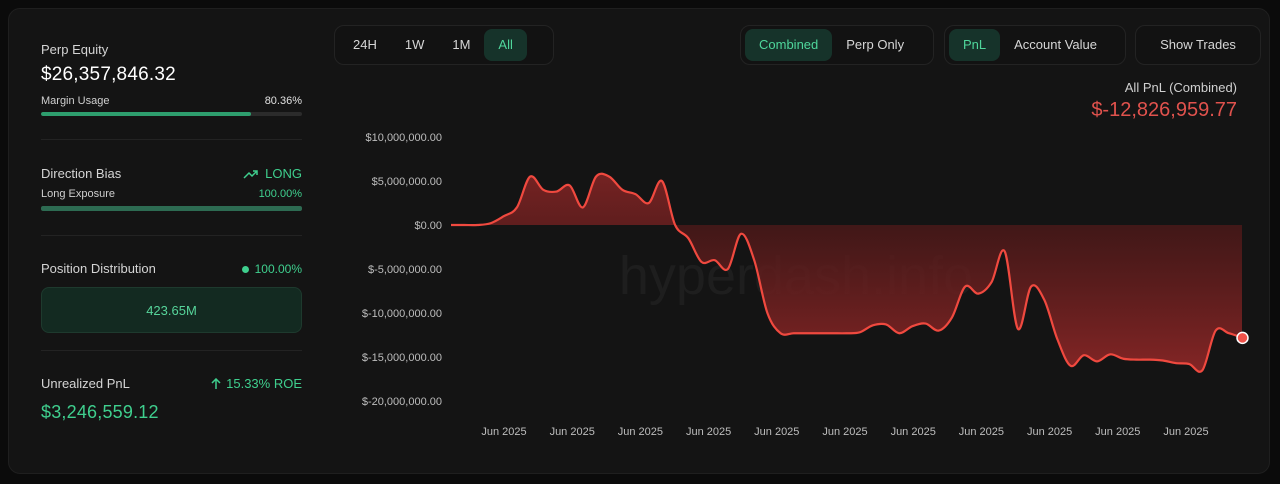 Image resolution: width=1280 pixels, height=484 pixels. What do you see at coordinates (278, 268) in the screenshot?
I see `position-distribution-value: 100.00%` at bounding box center [278, 268].